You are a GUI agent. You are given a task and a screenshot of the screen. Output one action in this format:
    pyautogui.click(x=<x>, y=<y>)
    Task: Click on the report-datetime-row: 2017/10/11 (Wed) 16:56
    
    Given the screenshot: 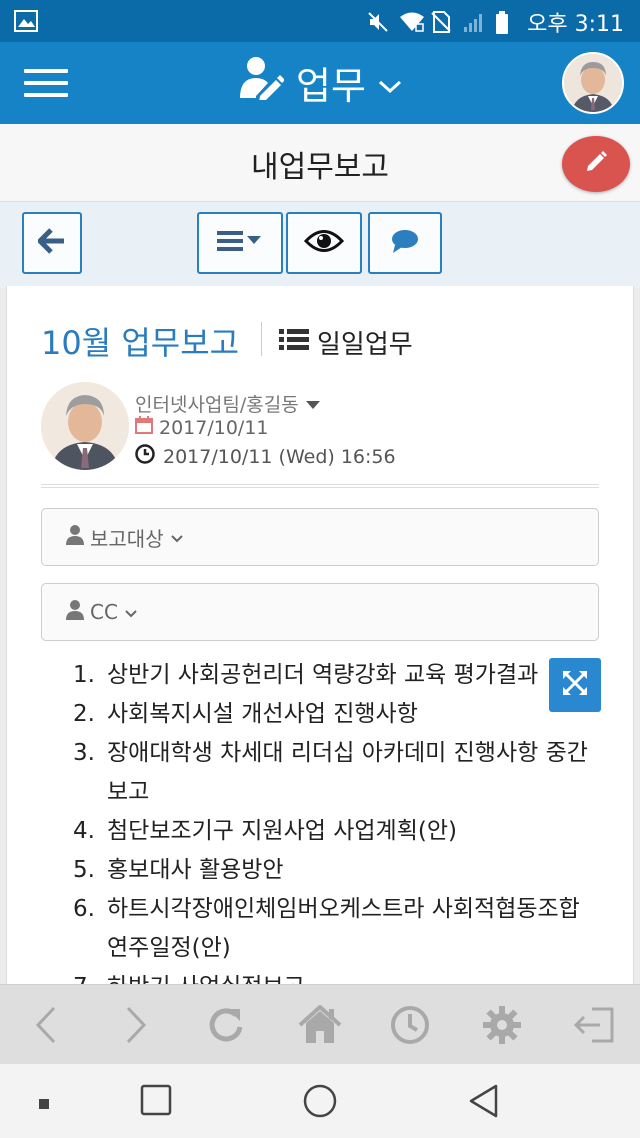 What is the action you would take?
    pyautogui.click(x=265, y=456)
    